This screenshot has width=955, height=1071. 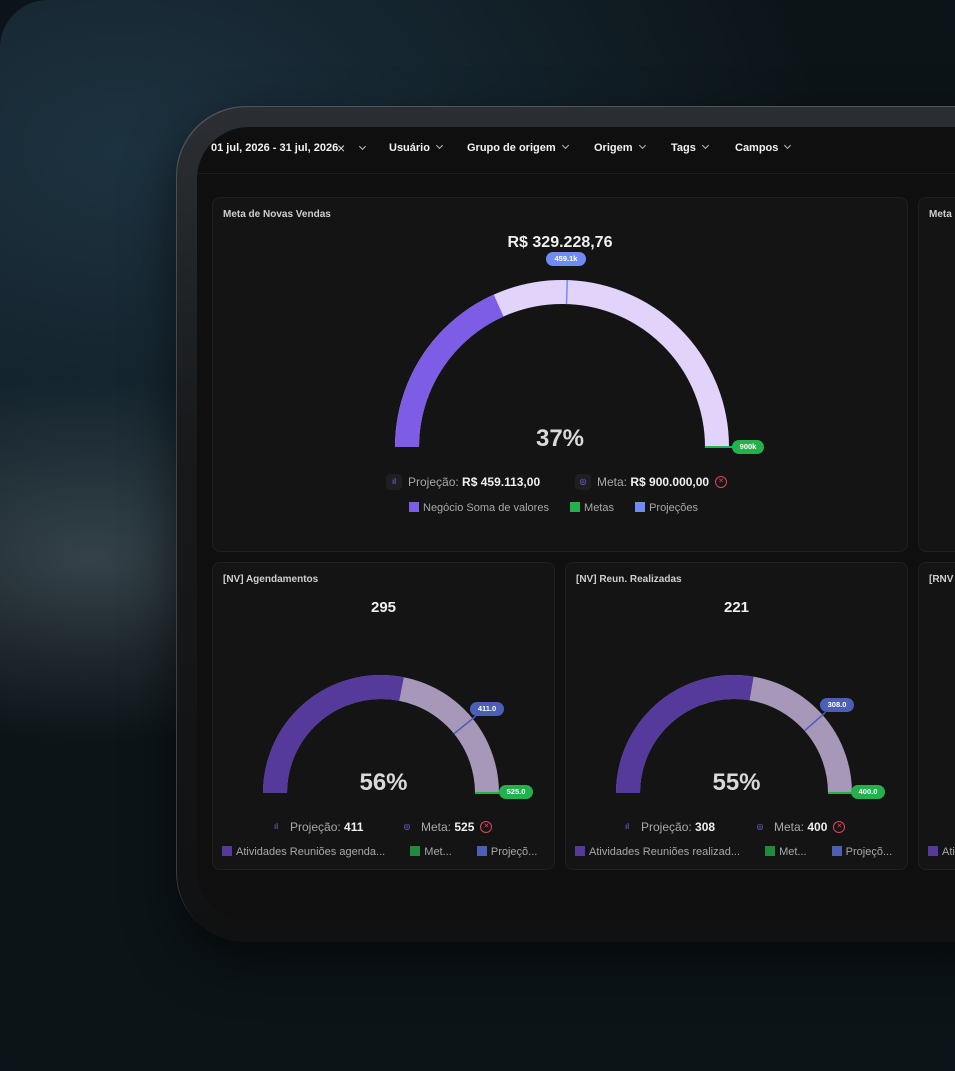 I want to click on legend-item-goals: Metas, so click(x=592, y=508).